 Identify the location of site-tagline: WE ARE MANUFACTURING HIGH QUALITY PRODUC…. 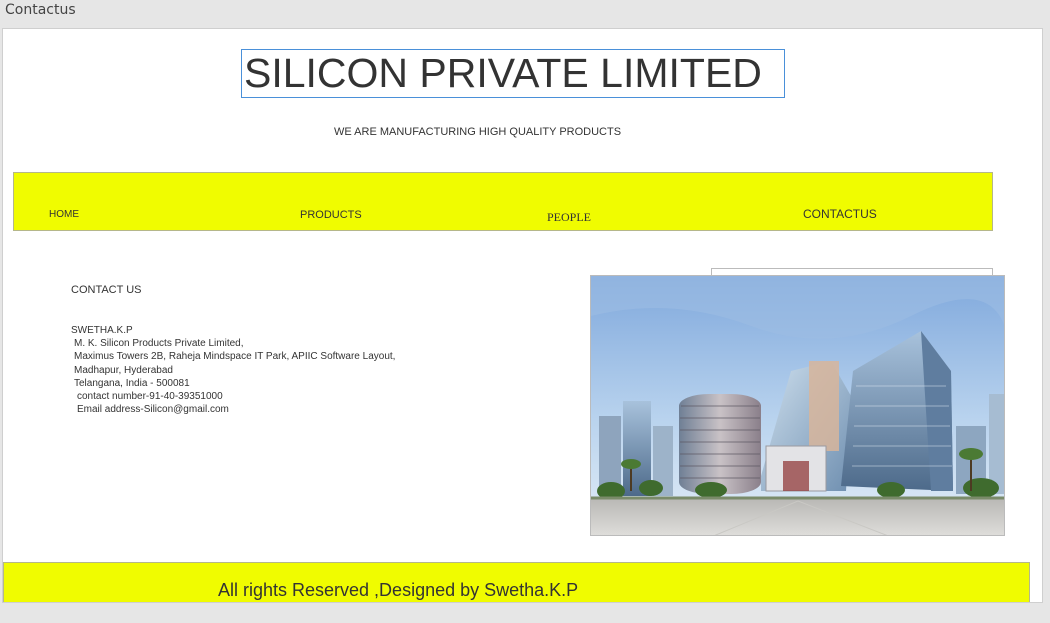
(478, 132).